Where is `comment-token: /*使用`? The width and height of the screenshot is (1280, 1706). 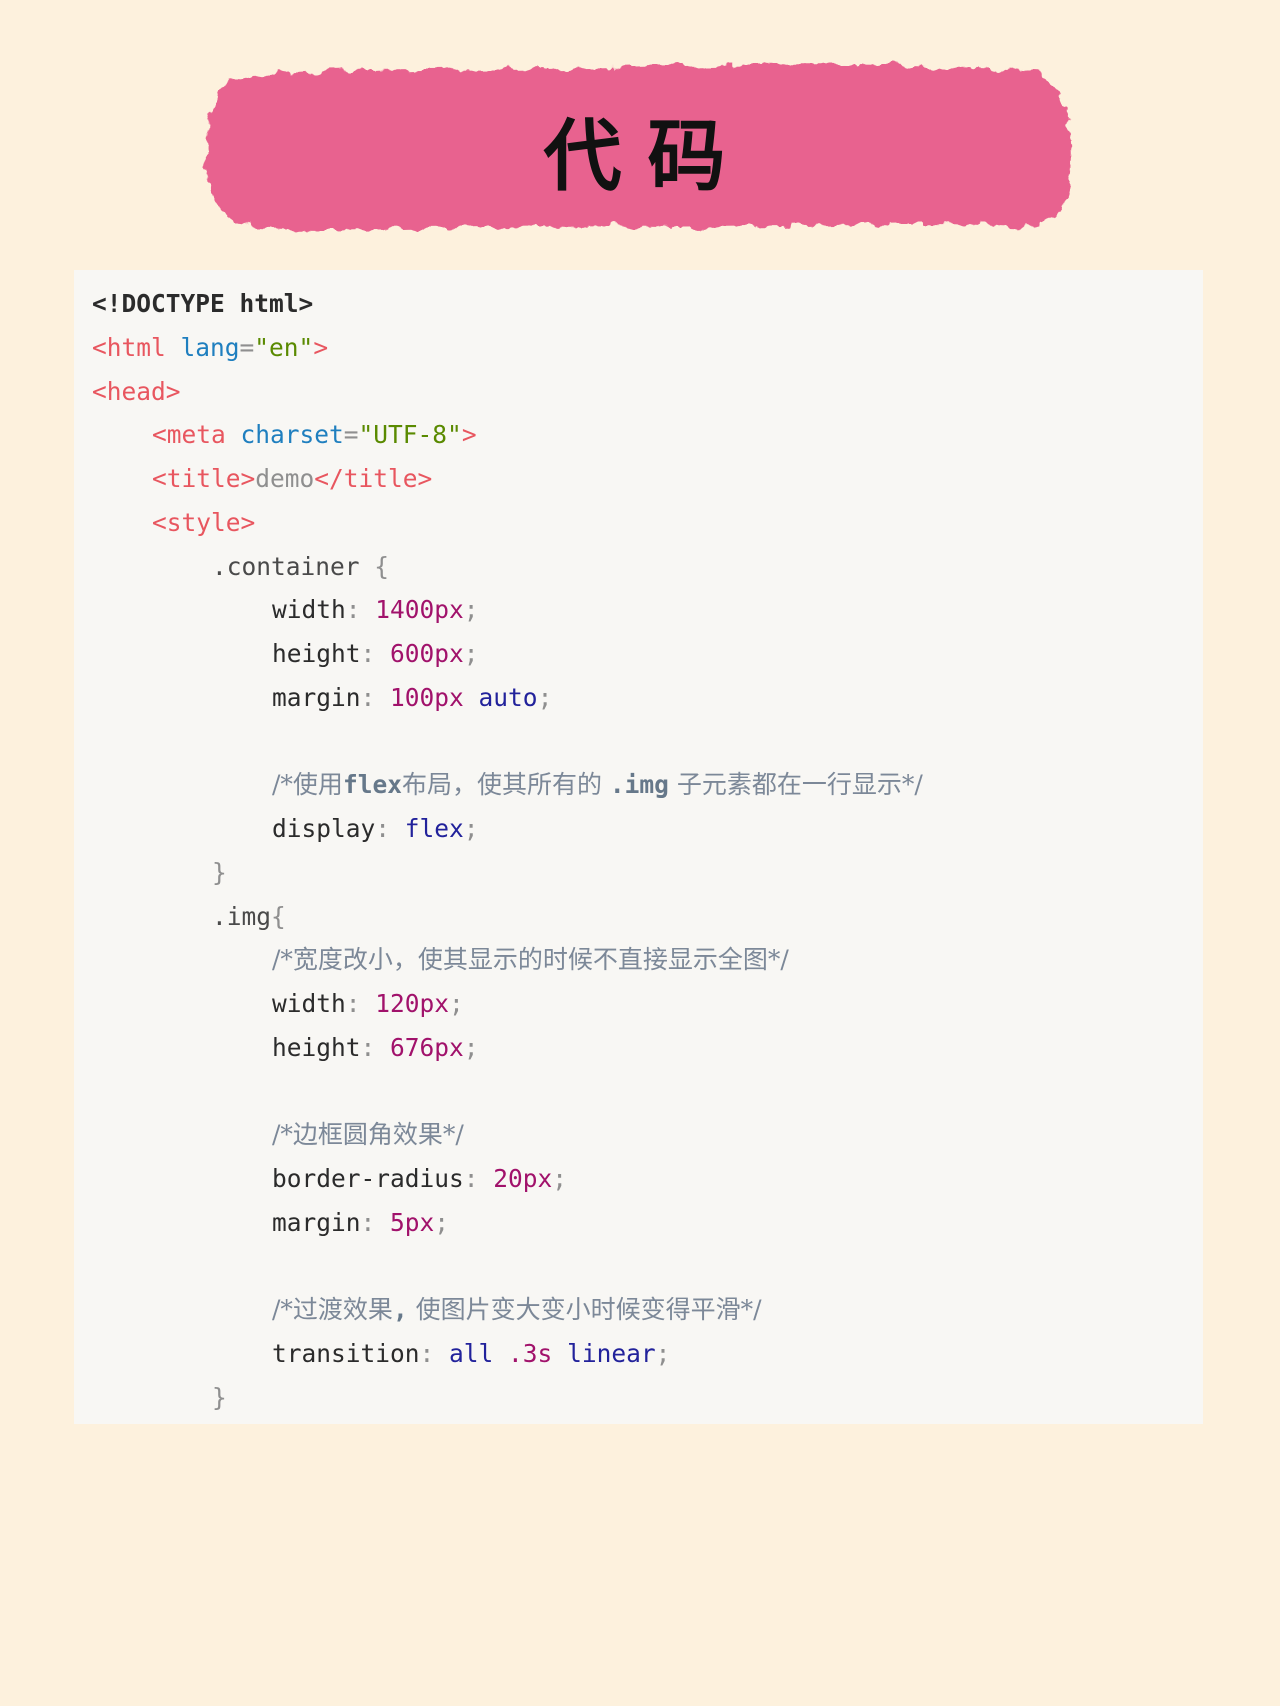
comment-token: /*使用 is located at coordinates (307, 785).